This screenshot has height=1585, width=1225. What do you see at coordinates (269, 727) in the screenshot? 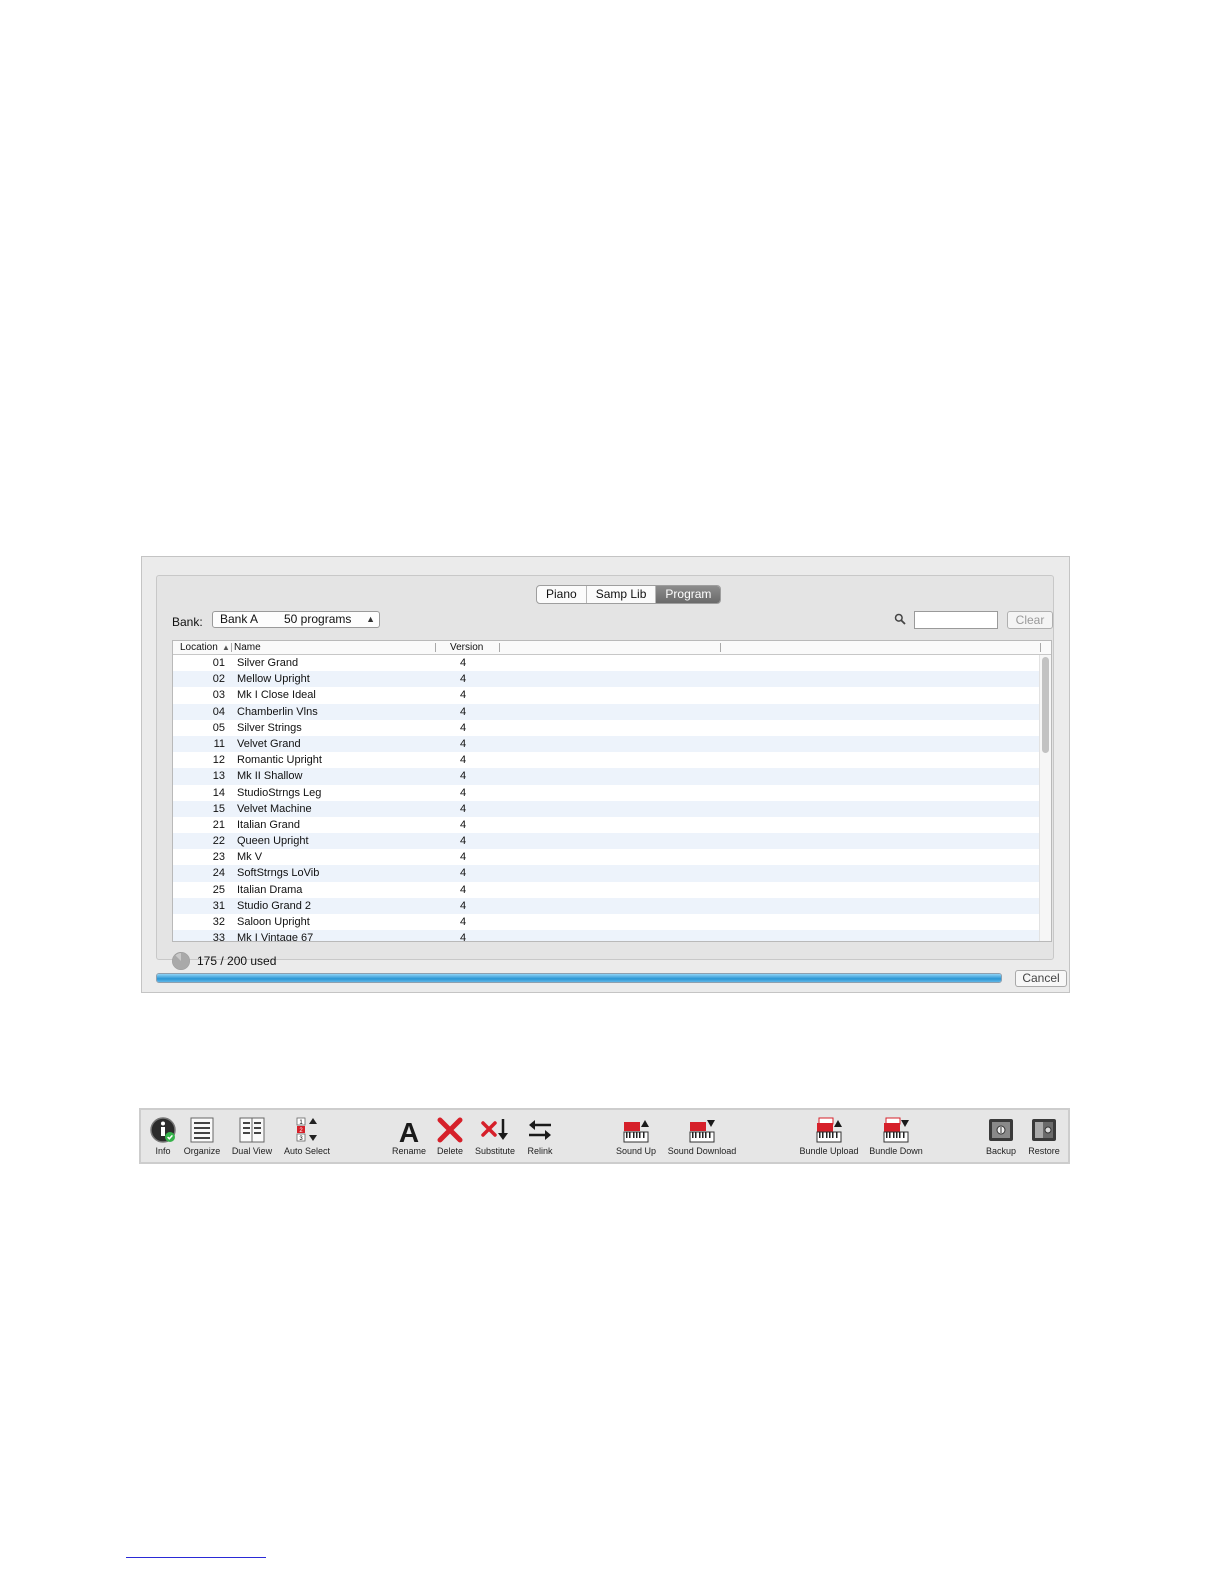
I see `name-cell: Silver Strings` at bounding box center [269, 727].